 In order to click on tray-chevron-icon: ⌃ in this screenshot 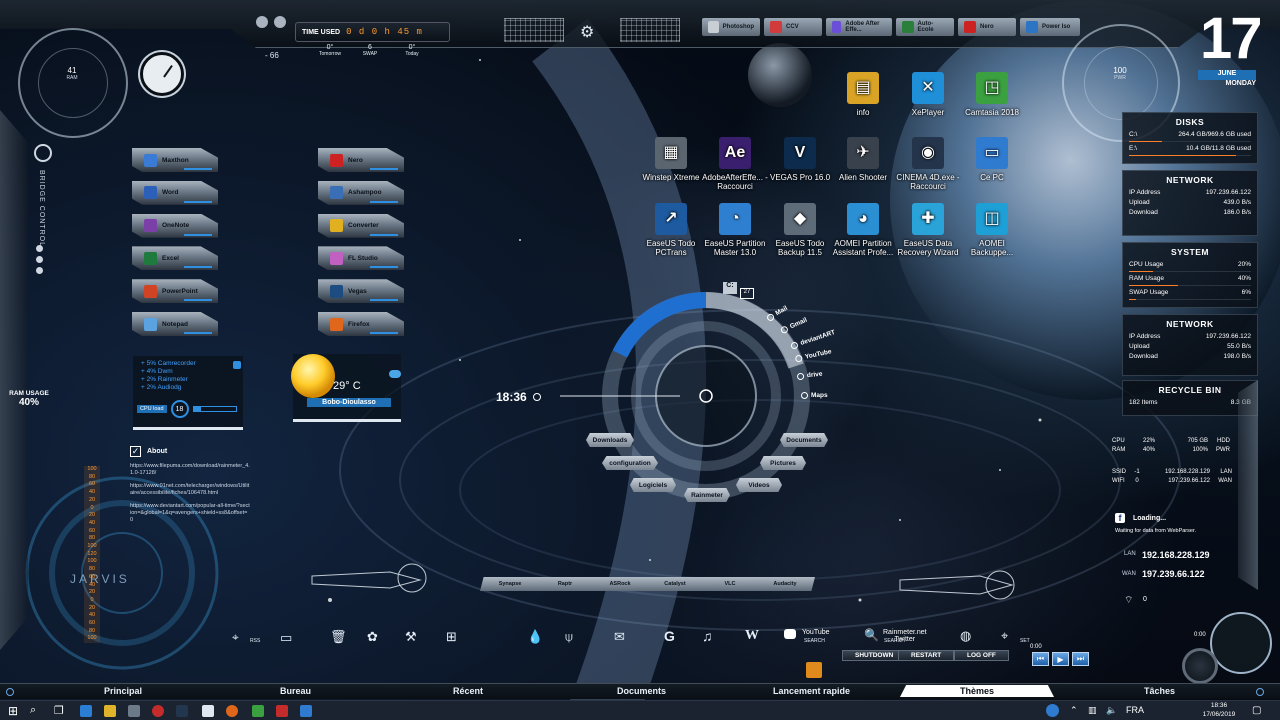, I will do `click(1074, 710)`.